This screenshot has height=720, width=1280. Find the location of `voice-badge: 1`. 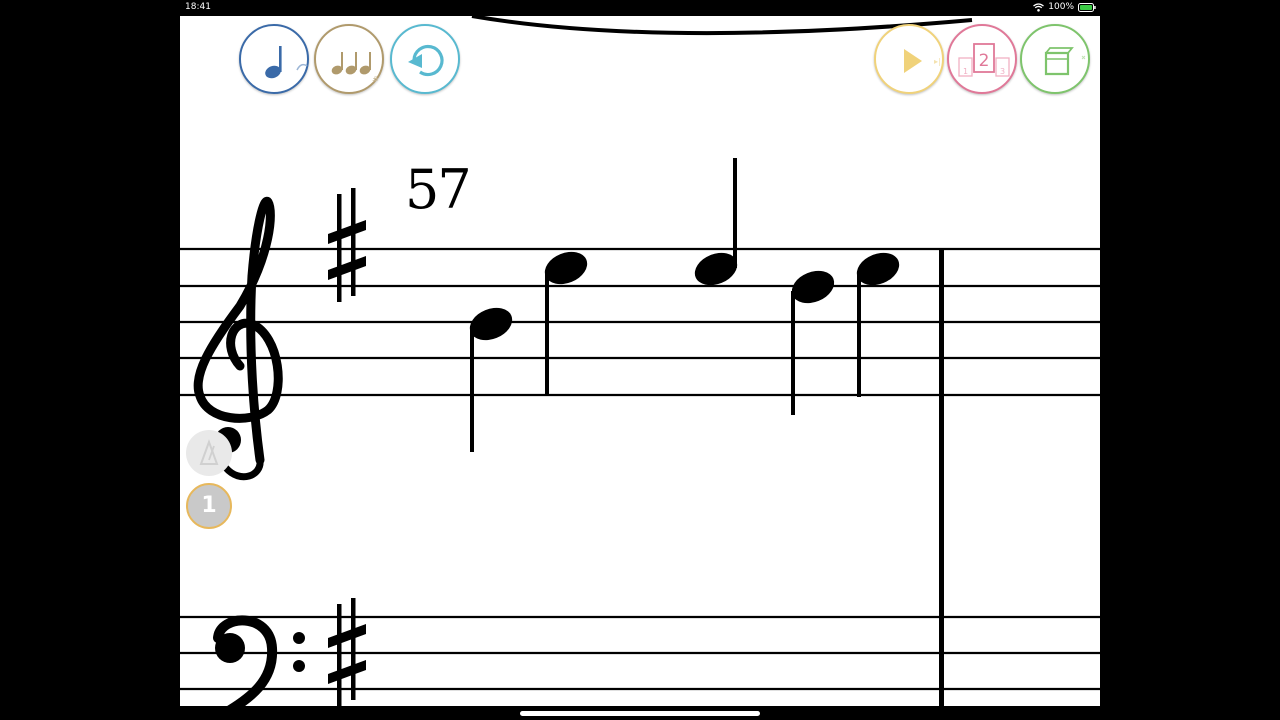

voice-badge: 1 is located at coordinates (209, 506).